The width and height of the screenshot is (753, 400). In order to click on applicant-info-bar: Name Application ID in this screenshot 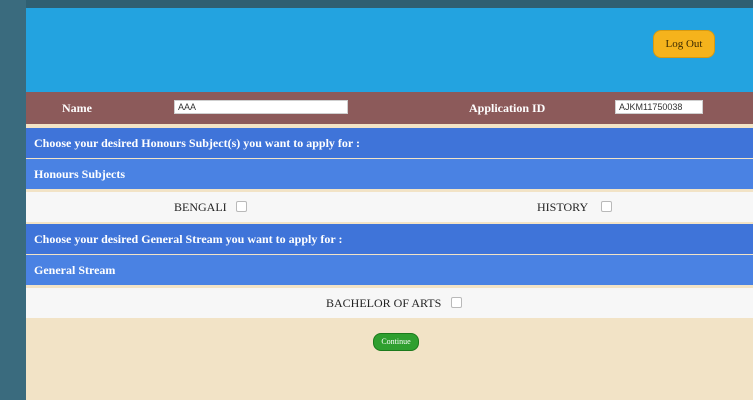, I will do `click(389, 108)`.